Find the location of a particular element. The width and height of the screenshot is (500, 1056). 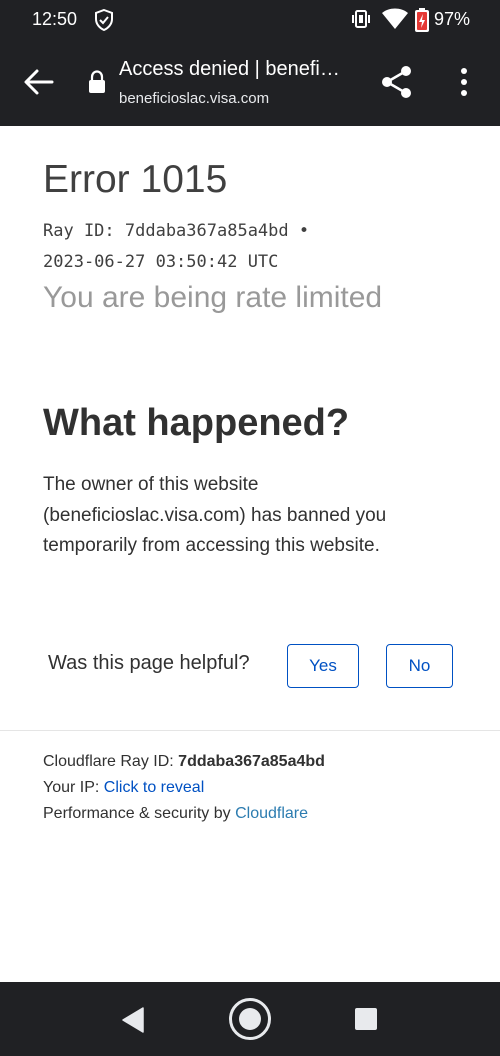

back-arrow-icon is located at coordinates (38, 82).